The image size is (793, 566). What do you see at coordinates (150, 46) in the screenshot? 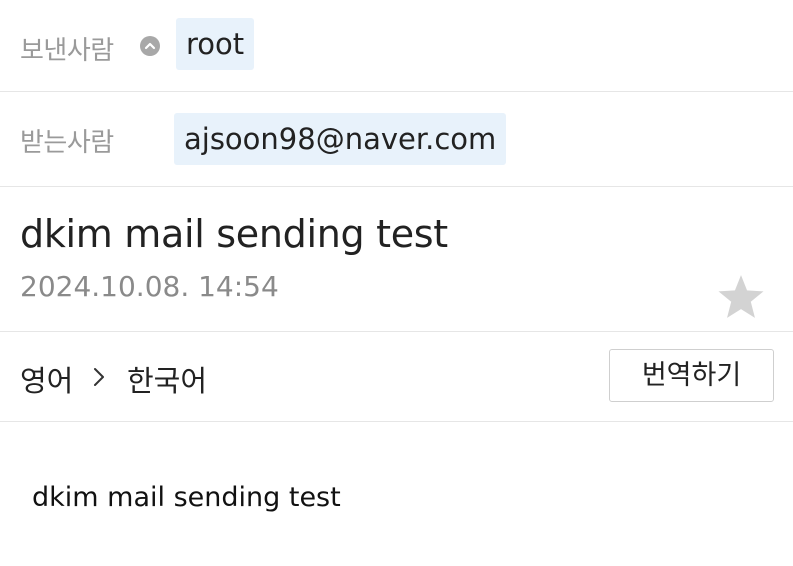
I see `chevron-up-circle-icon` at bounding box center [150, 46].